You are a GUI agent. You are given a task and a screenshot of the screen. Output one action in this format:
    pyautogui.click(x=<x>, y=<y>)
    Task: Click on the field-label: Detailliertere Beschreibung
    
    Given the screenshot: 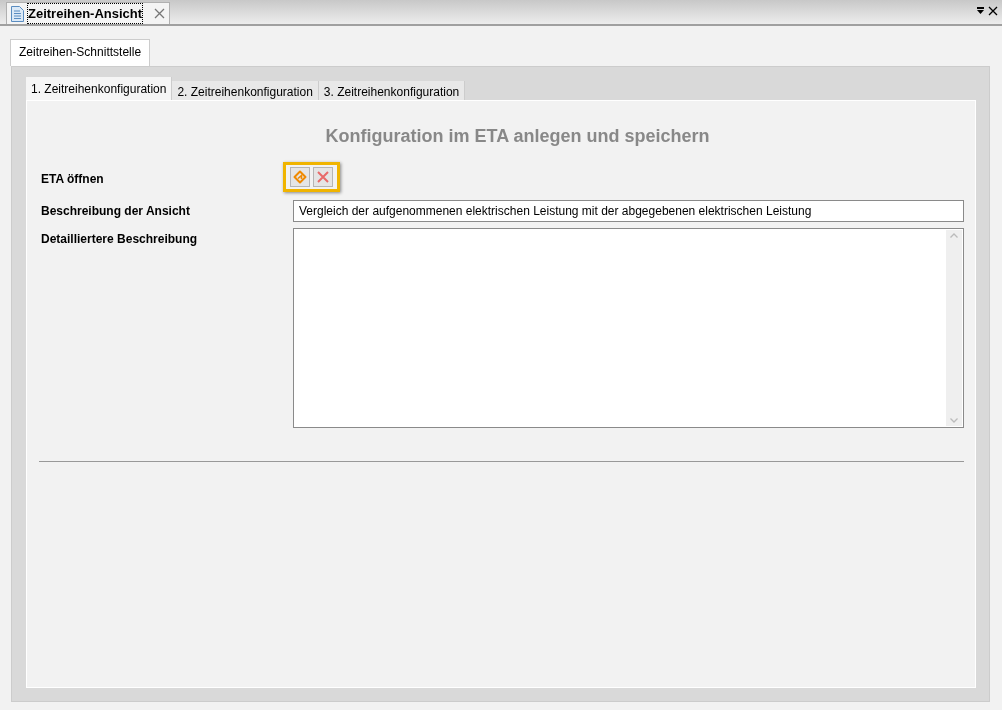 What is the action you would take?
    pyautogui.click(x=120, y=239)
    